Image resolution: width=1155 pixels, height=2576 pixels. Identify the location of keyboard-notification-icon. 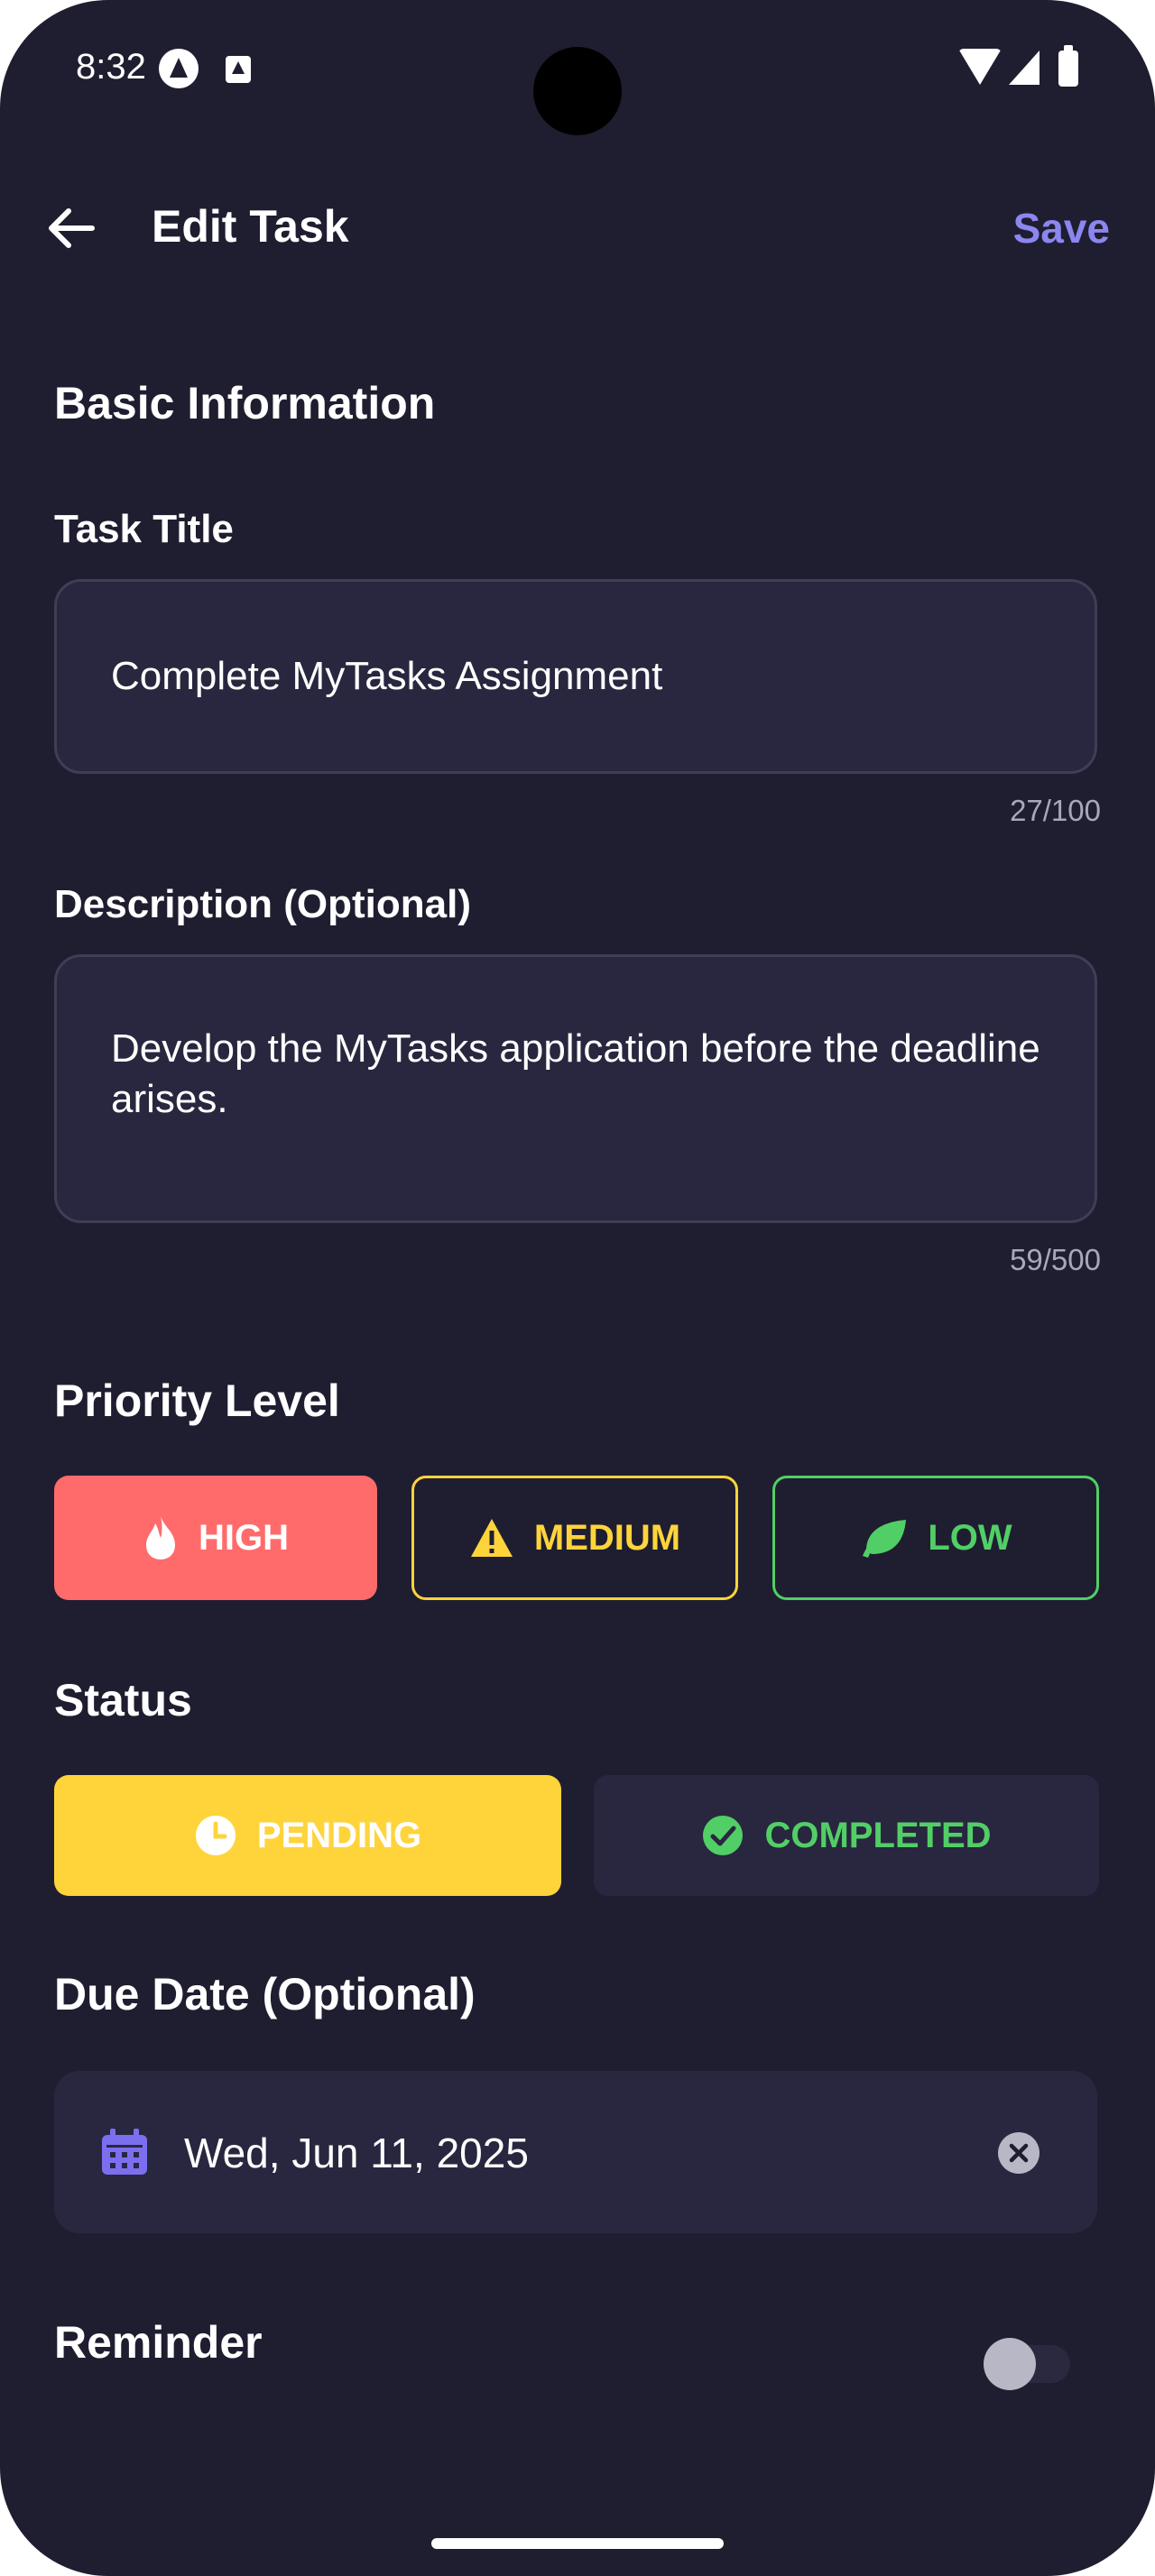
(239, 69).